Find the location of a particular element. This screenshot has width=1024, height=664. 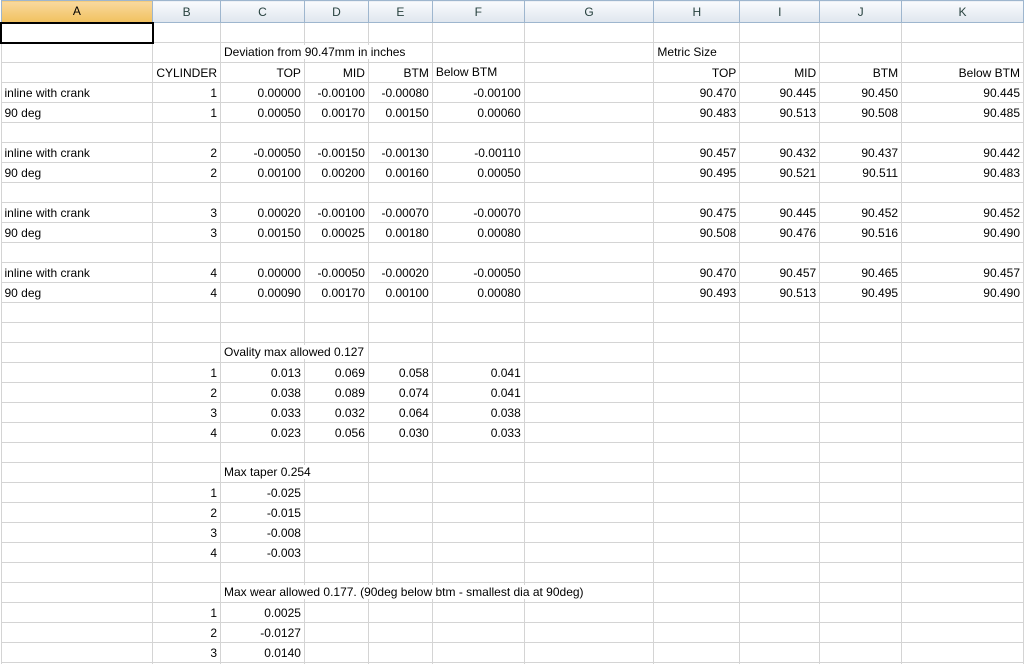

cell-b16 is located at coordinates (187, 332).